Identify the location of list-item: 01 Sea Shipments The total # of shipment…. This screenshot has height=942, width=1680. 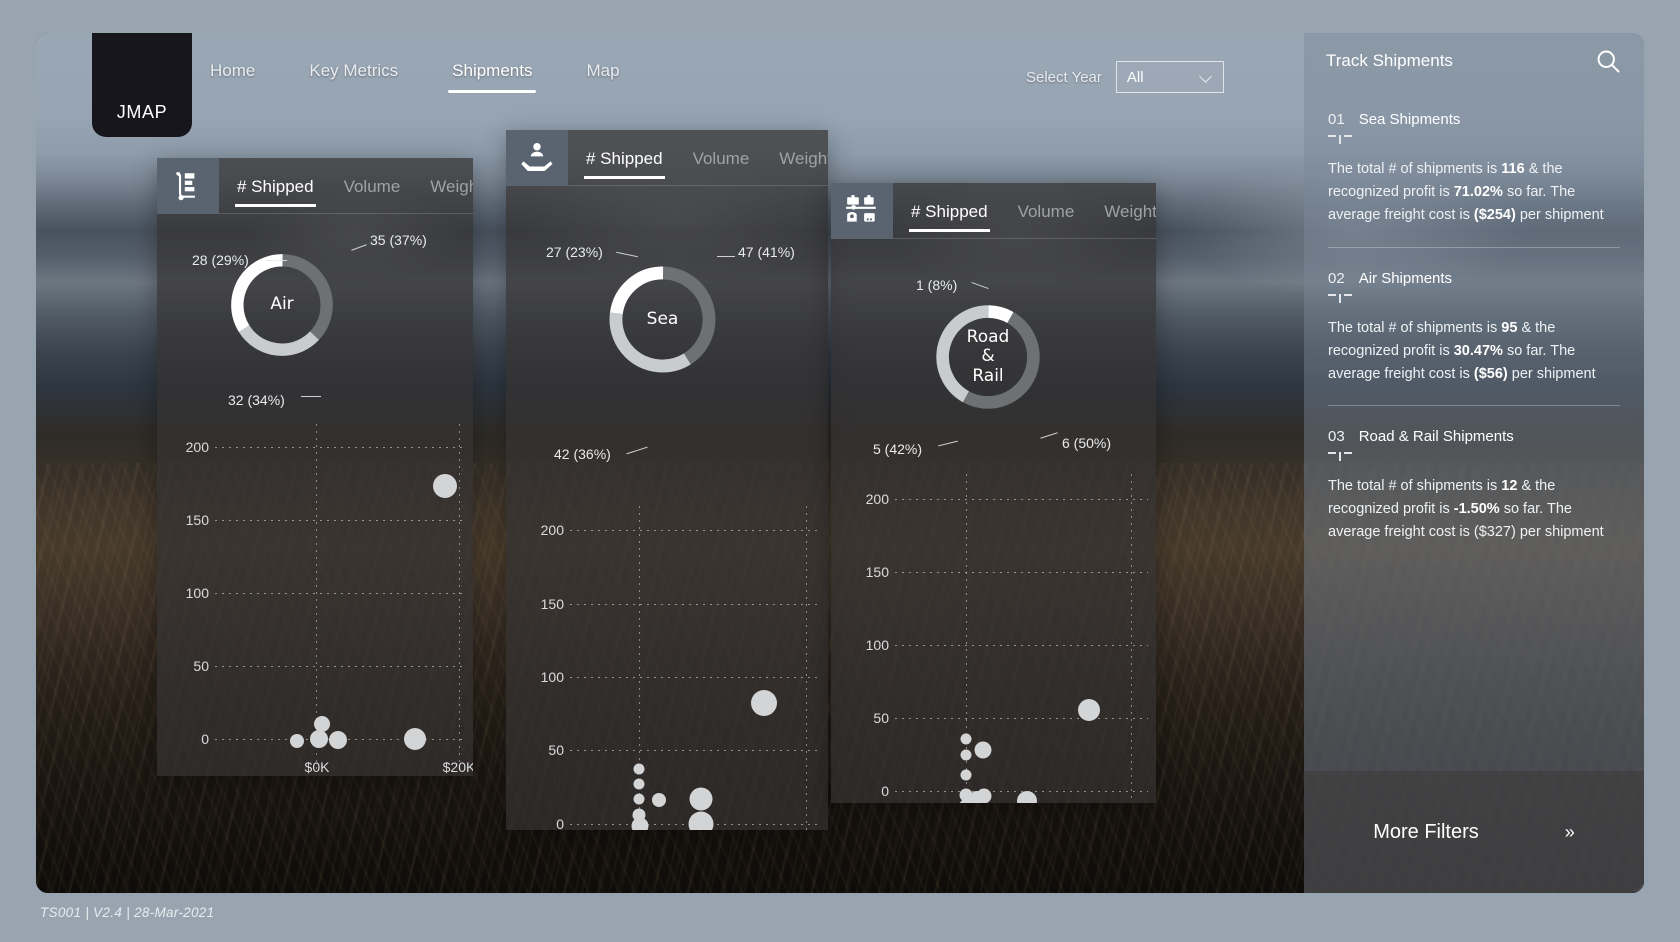
(1474, 168).